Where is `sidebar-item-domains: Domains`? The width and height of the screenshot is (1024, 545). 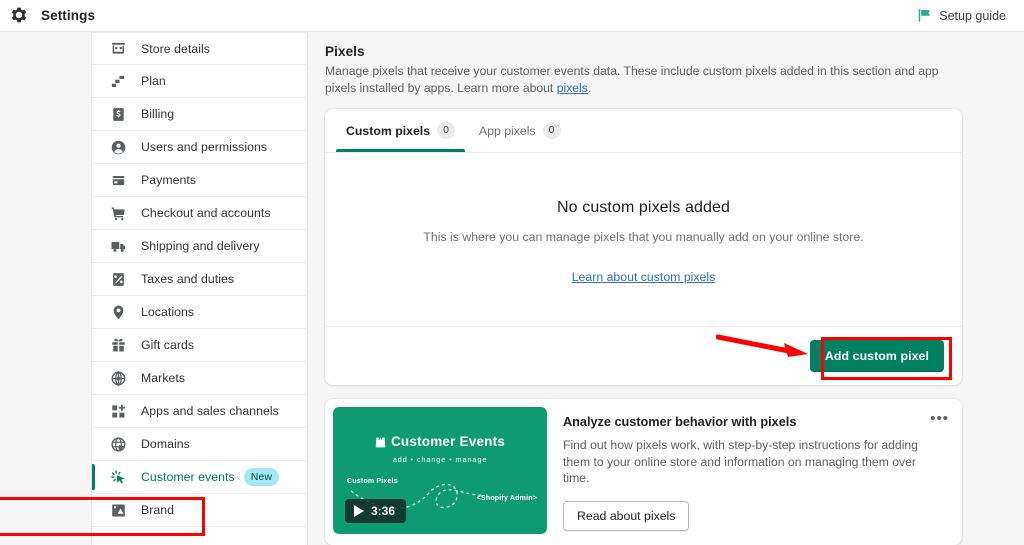
sidebar-item-domains: Domains is located at coordinates (199, 444).